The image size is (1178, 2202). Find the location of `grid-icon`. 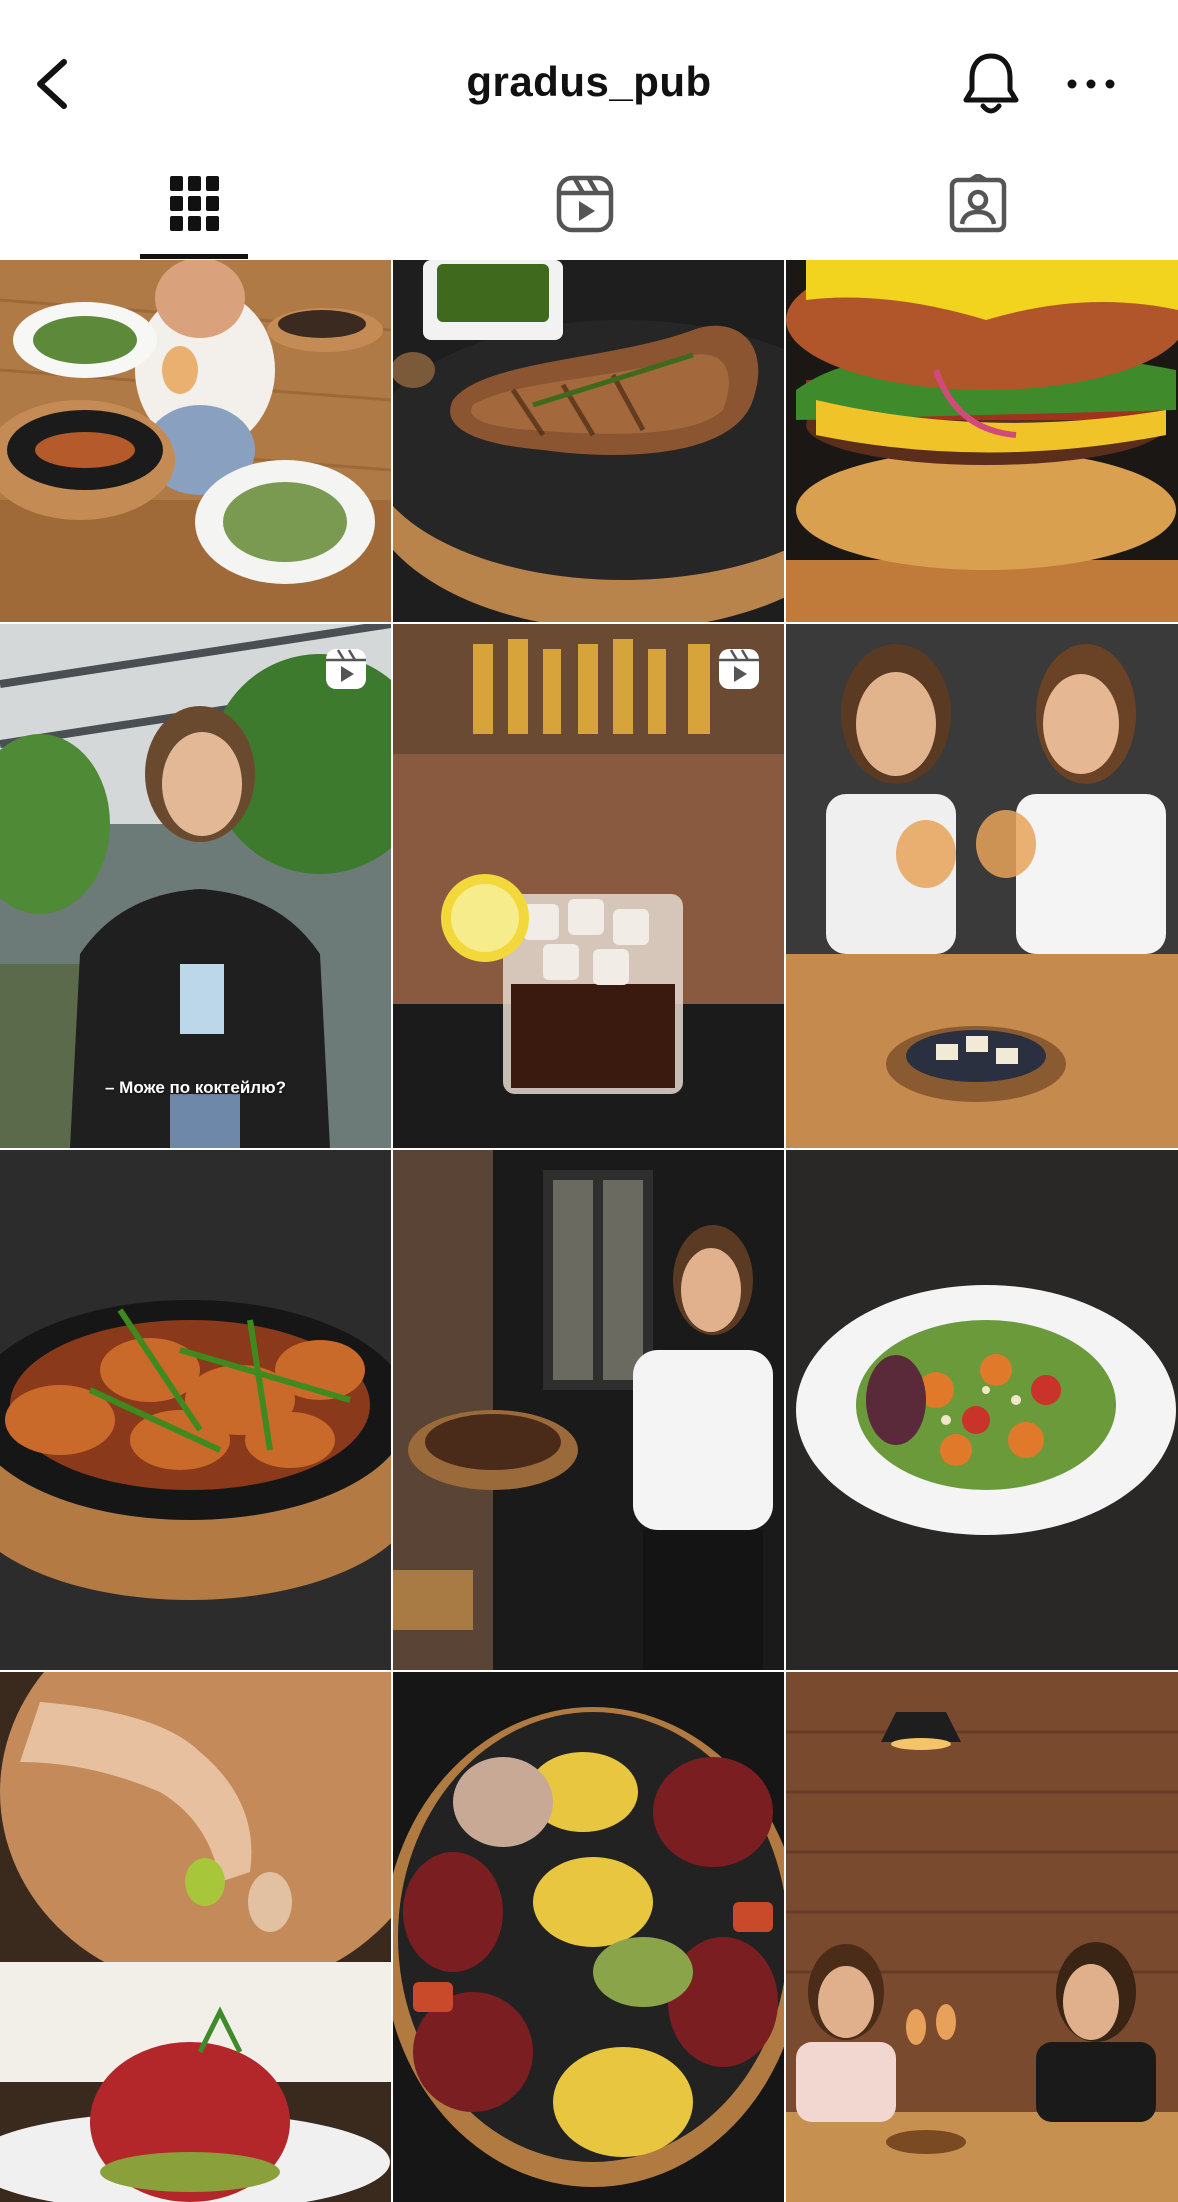

grid-icon is located at coordinates (194, 203).